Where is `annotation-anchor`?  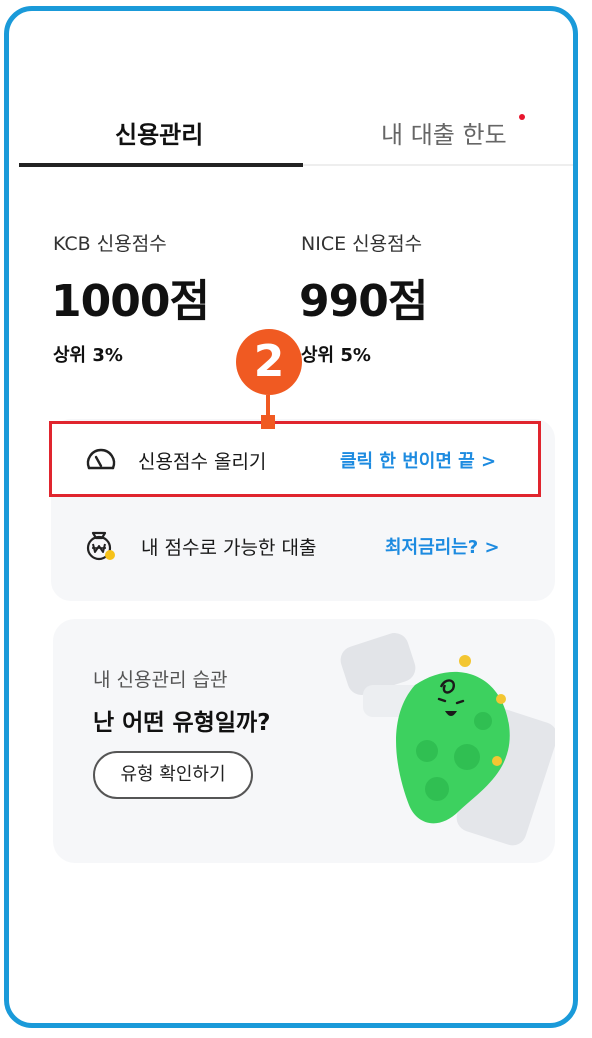
annotation-anchor is located at coordinates (268, 422).